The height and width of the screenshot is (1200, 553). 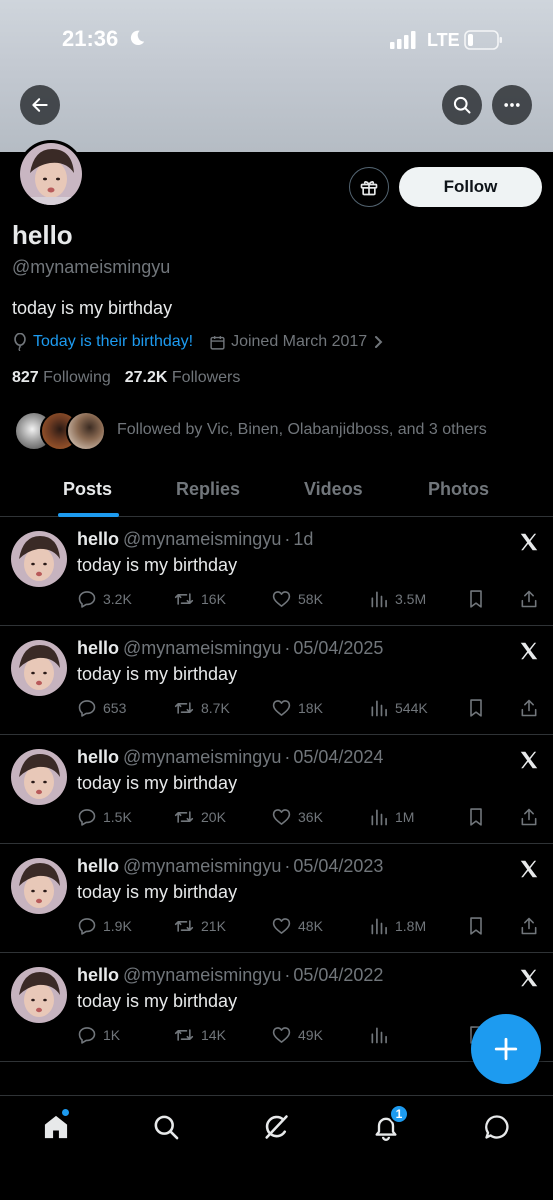 What do you see at coordinates (470, 187) in the screenshot?
I see `follow-button: Follow` at bounding box center [470, 187].